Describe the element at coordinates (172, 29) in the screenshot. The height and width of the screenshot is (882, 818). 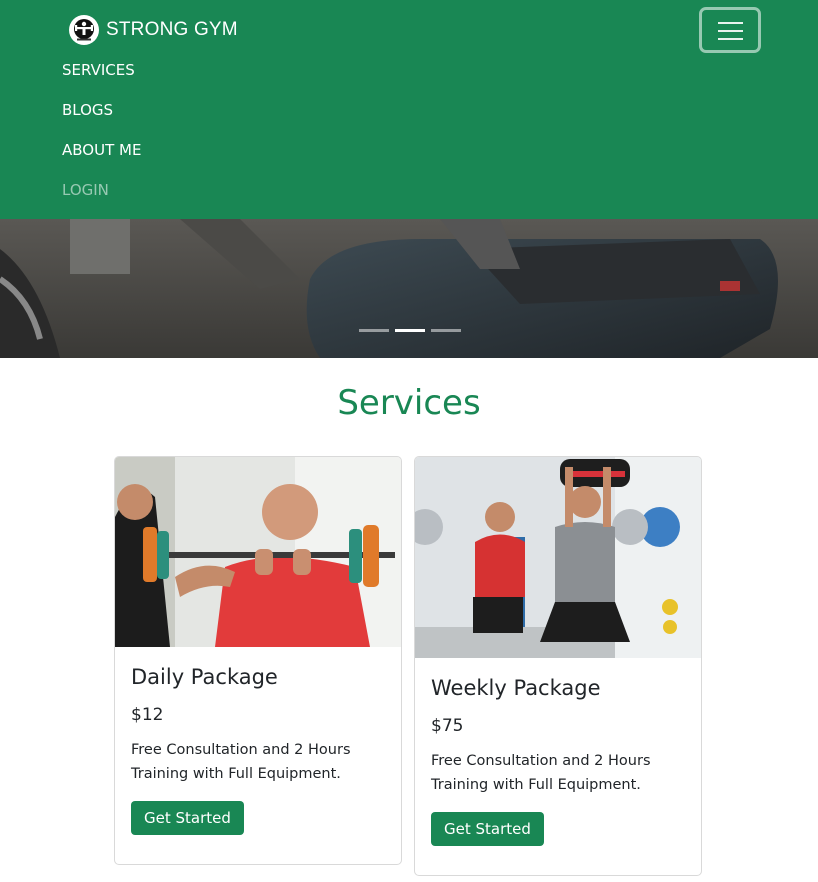
I see `brand-name: STRONG GYM` at that location.